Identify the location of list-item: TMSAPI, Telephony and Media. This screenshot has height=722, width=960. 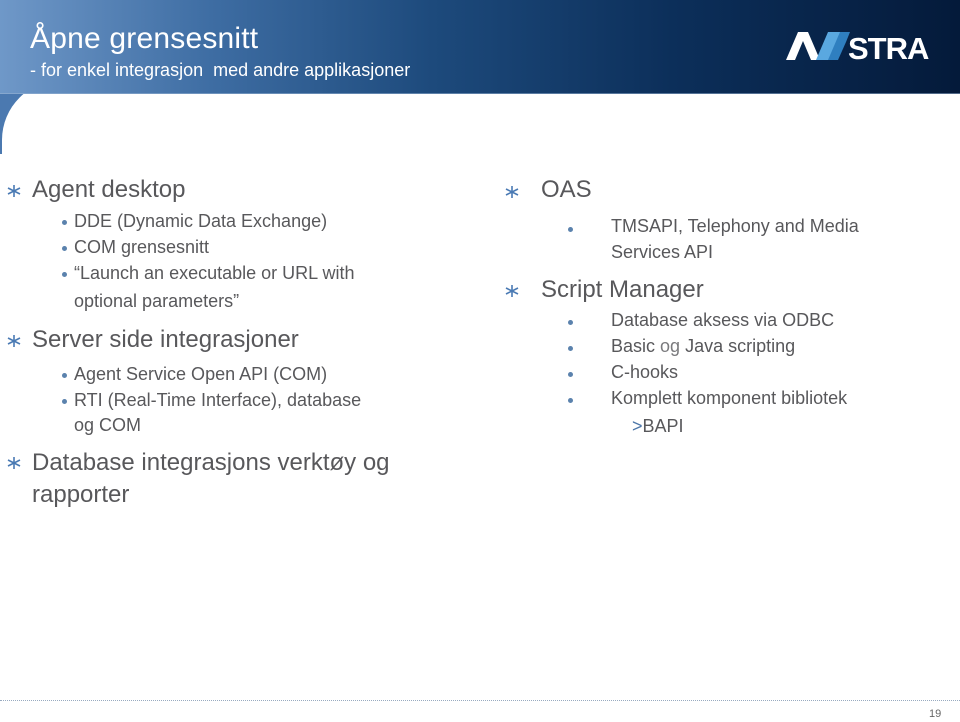
(735, 226).